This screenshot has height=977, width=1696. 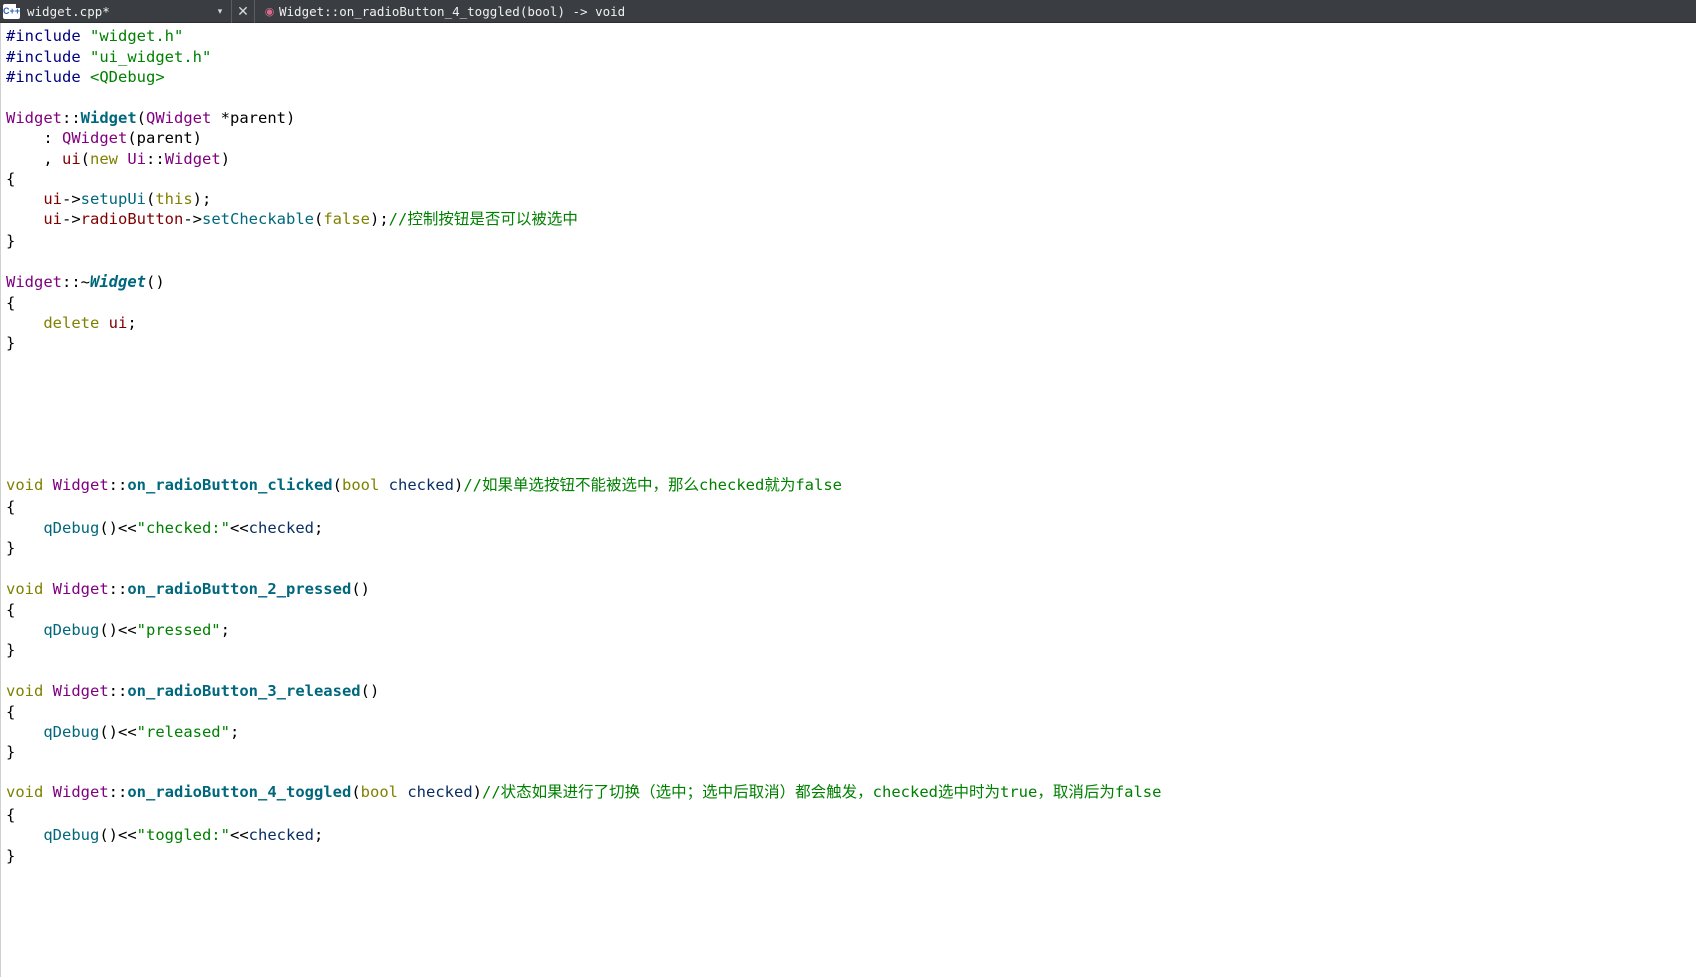 I want to click on code-token: "toggled:", so click(x=183, y=835).